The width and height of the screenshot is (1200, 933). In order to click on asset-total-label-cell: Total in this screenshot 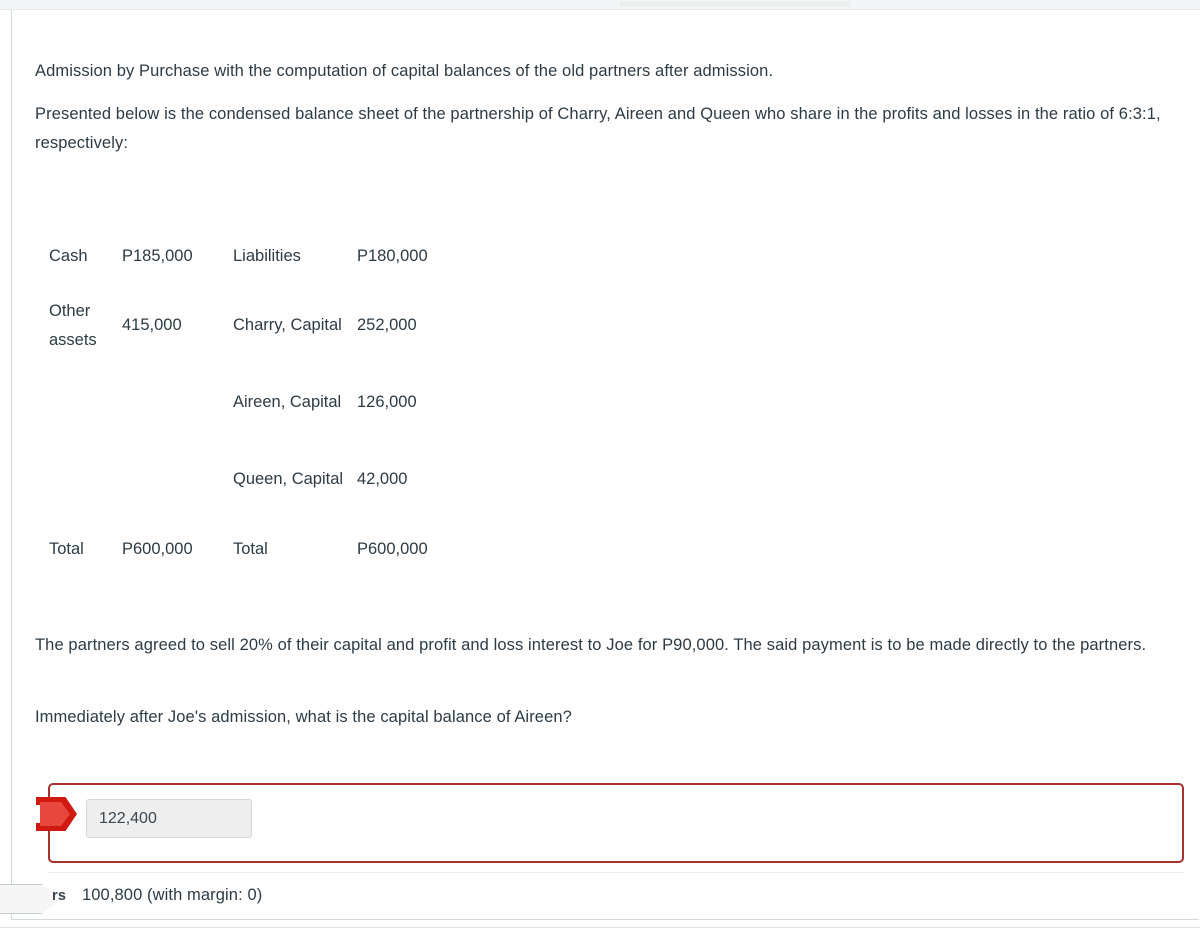, I will do `click(66, 548)`.